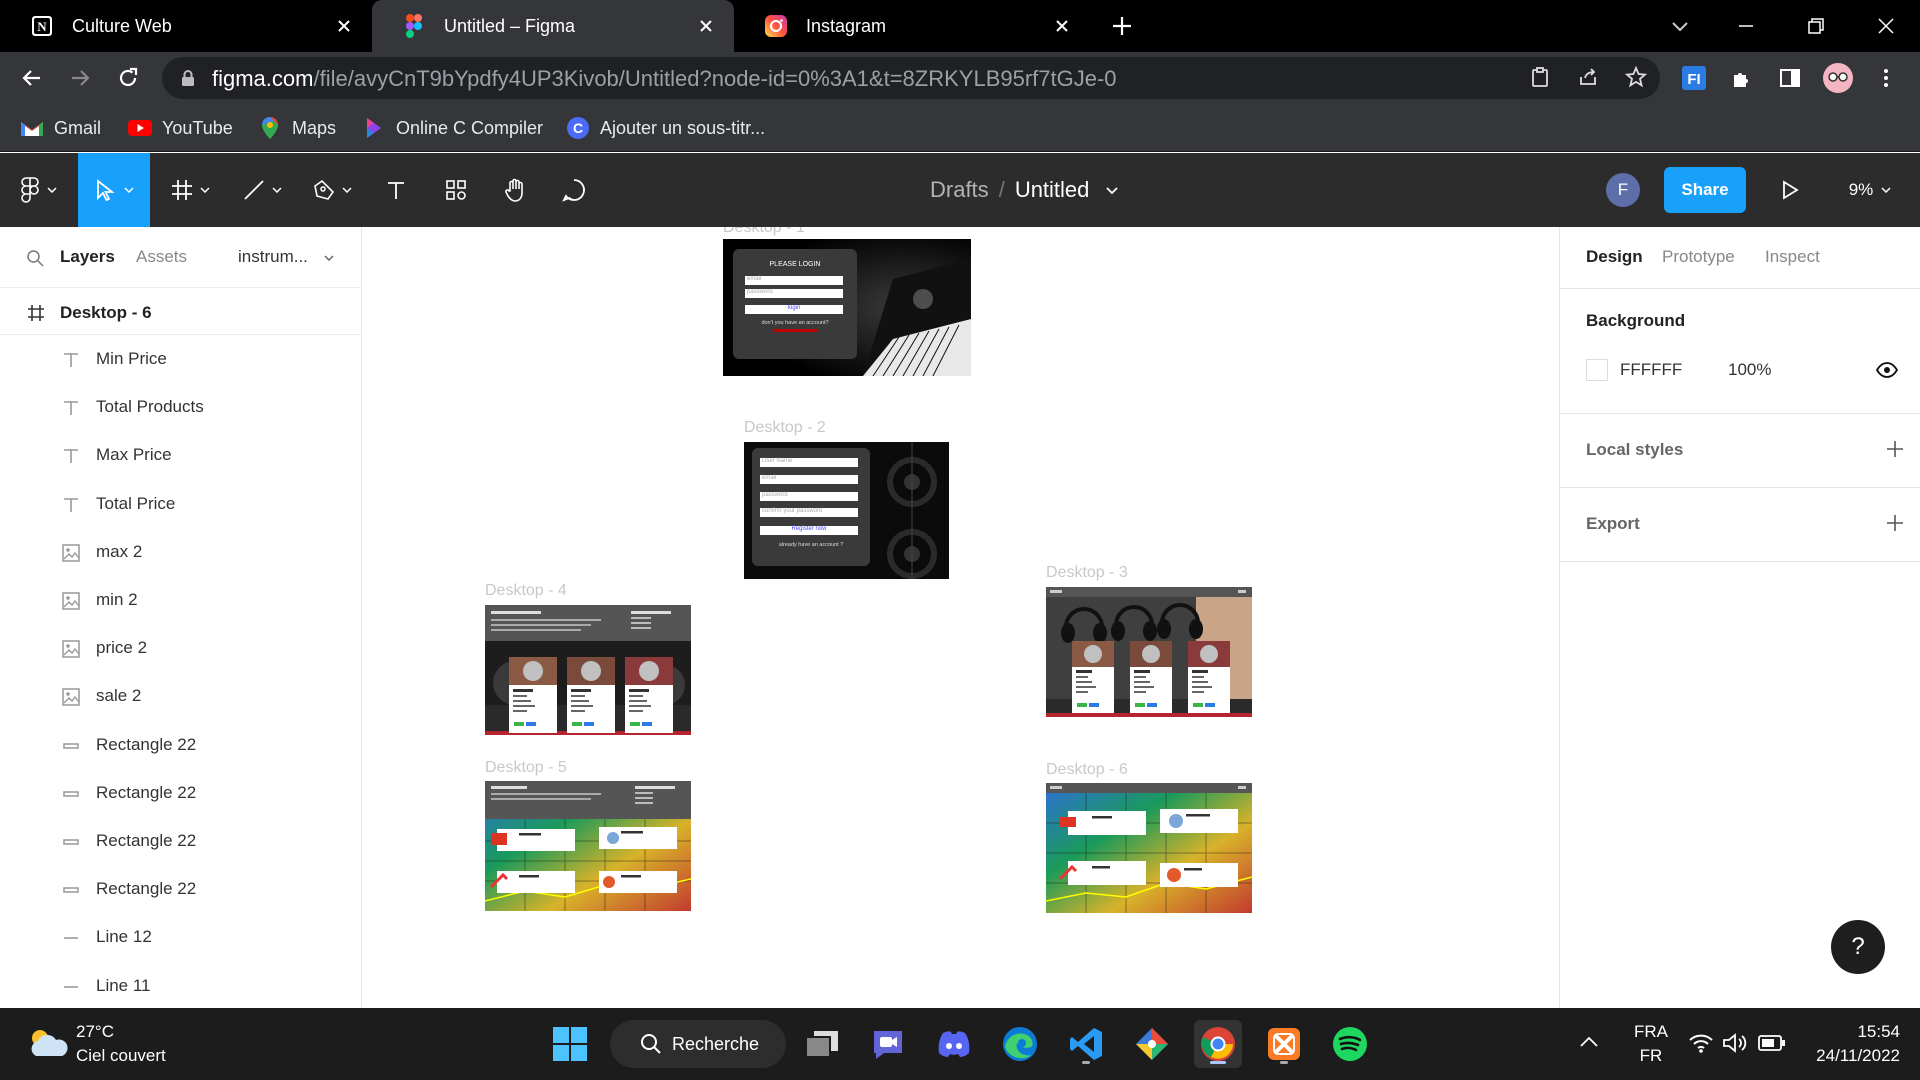 This screenshot has height=1080, width=1920. I want to click on extension-fi-icon: FI, so click(1694, 78).